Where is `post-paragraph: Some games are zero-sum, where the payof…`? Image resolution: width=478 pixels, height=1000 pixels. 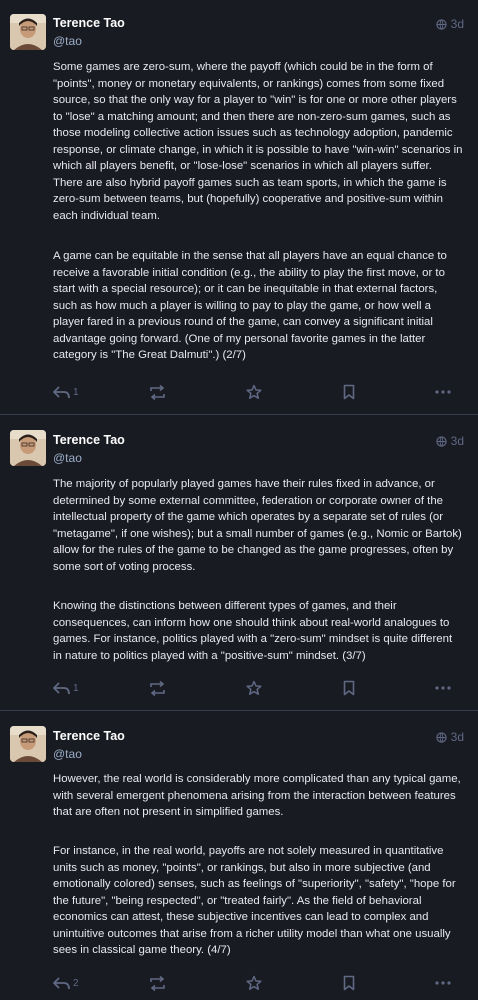
post-paragraph: Some games are zero-sum, where the payof… is located at coordinates (258, 141).